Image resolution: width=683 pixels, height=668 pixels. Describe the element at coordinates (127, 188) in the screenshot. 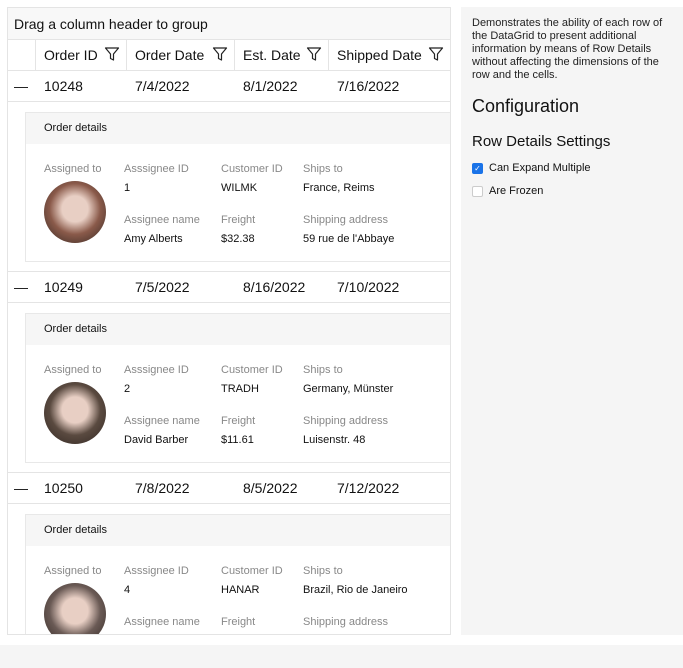

I see `assignee-id-value: 1` at that location.